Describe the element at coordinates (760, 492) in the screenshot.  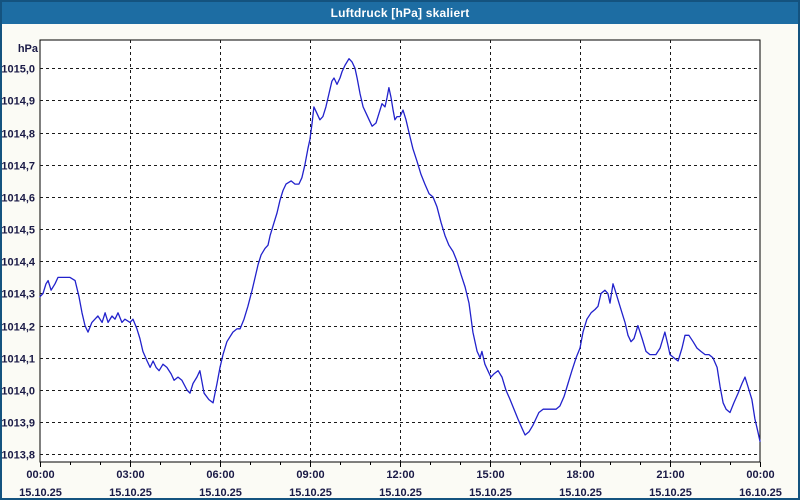
I see `x-axis-date-label: 16.10.25` at that location.